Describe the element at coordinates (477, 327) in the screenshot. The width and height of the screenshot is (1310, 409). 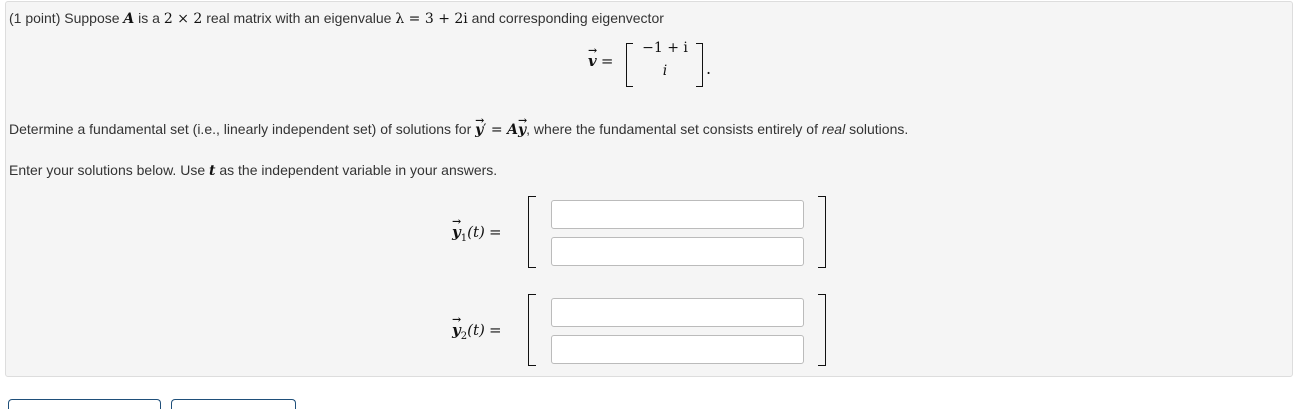
I see `solution-2-label: → y2(t) =` at that location.